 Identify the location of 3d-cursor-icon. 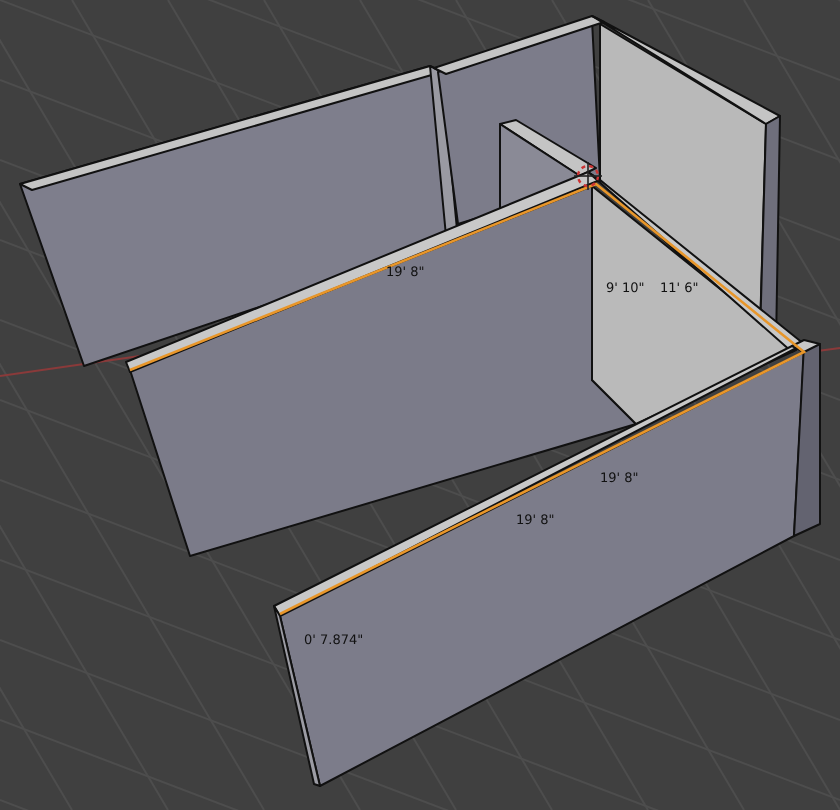
(588, 176).